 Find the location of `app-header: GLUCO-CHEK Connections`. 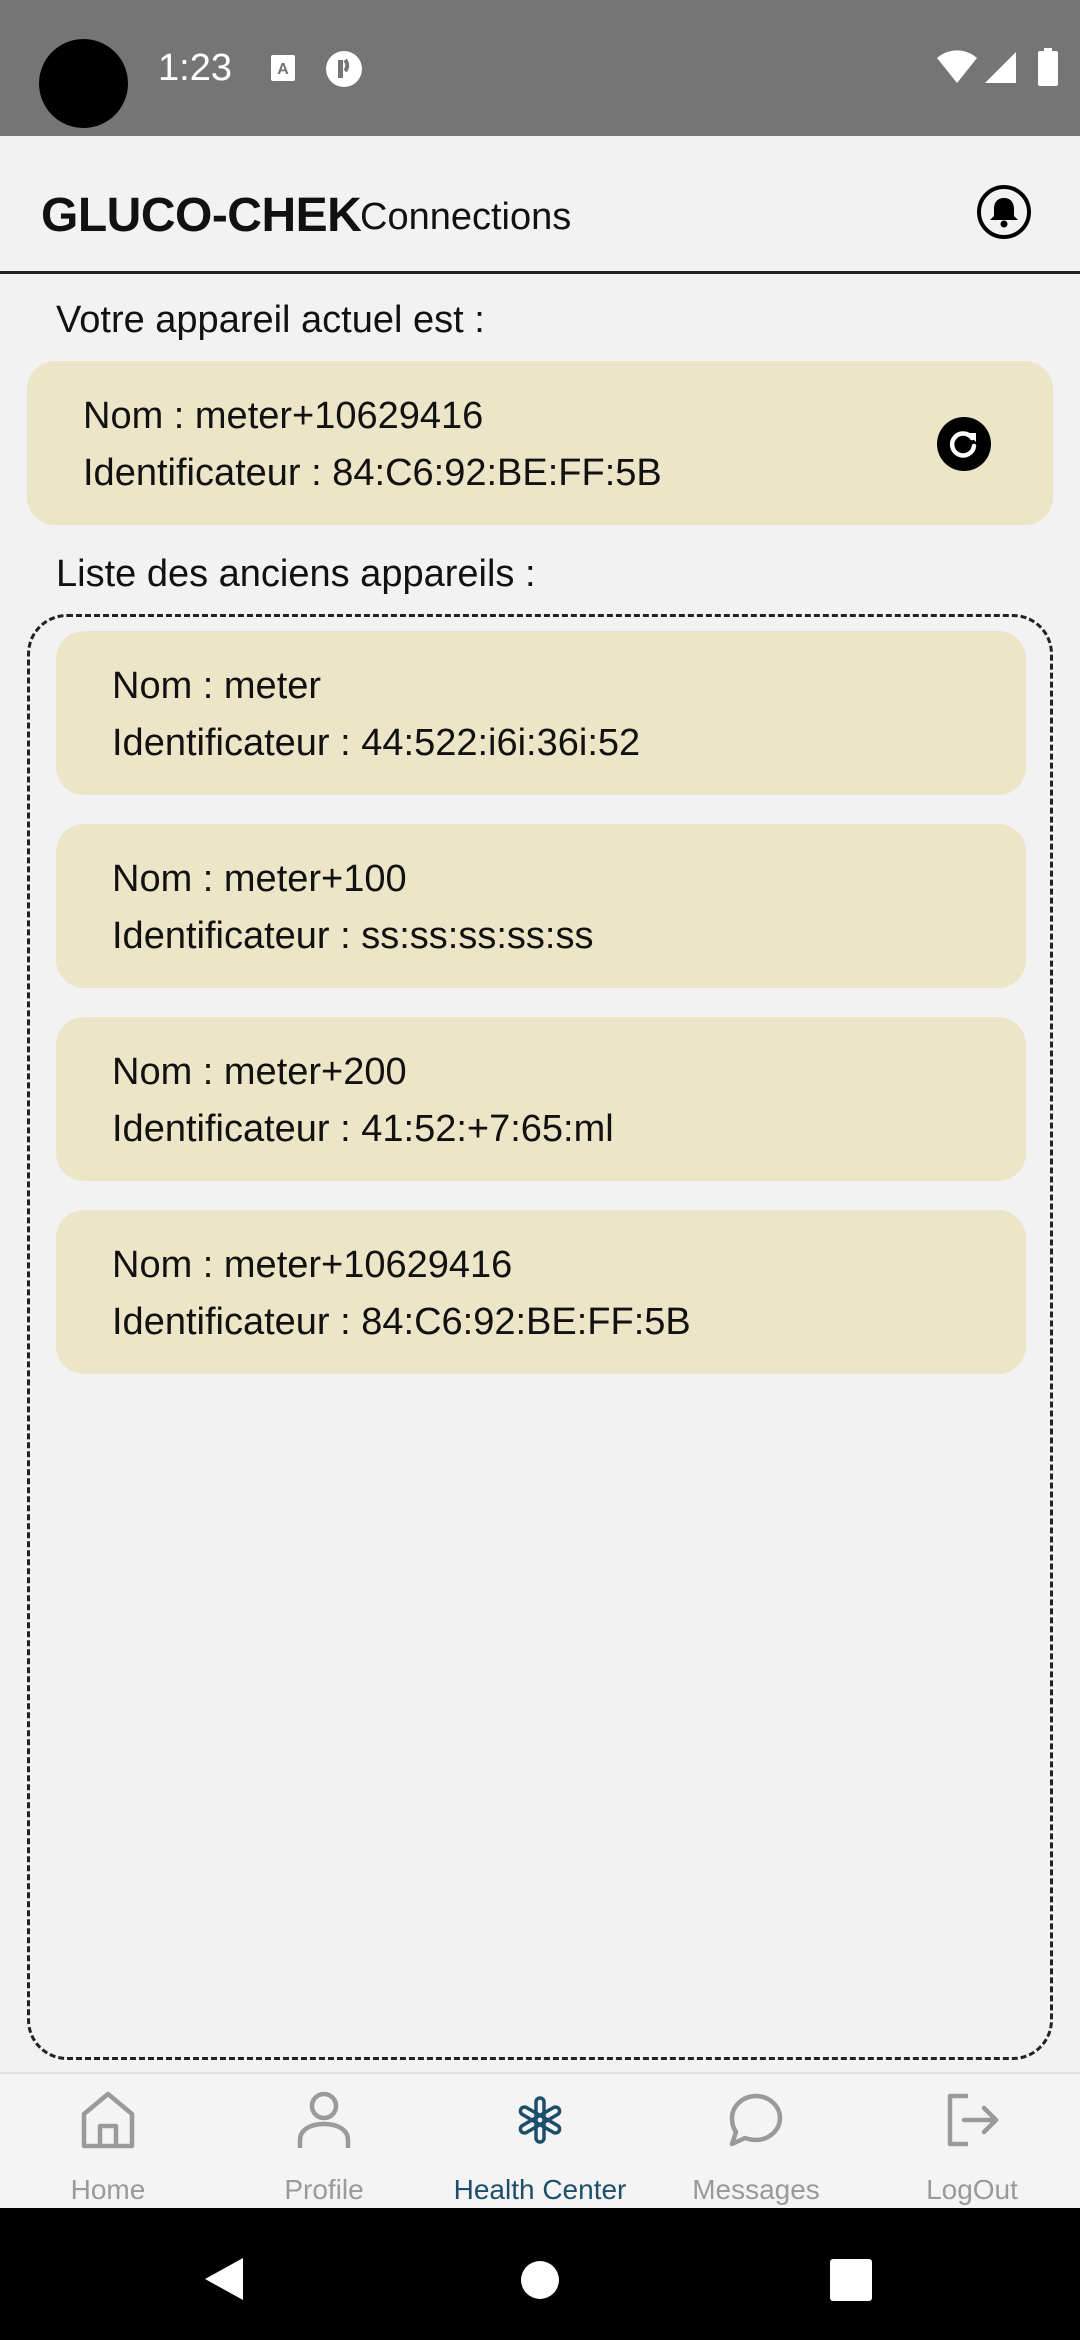

app-header: GLUCO-CHEK Connections is located at coordinates (540, 205).